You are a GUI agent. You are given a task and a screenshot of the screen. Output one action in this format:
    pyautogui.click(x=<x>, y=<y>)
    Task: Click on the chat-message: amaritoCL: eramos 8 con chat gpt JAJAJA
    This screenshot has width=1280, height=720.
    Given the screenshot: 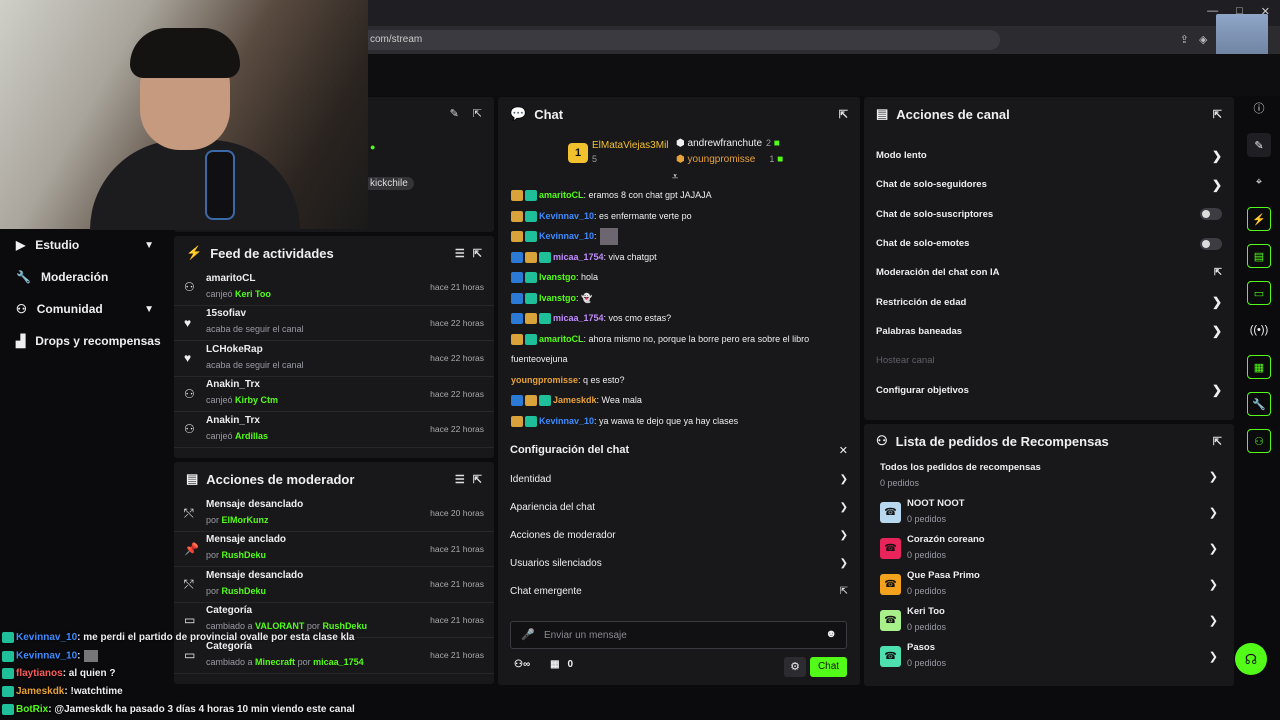 What is the action you would take?
    pyautogui.click(x=679, y=195)
    